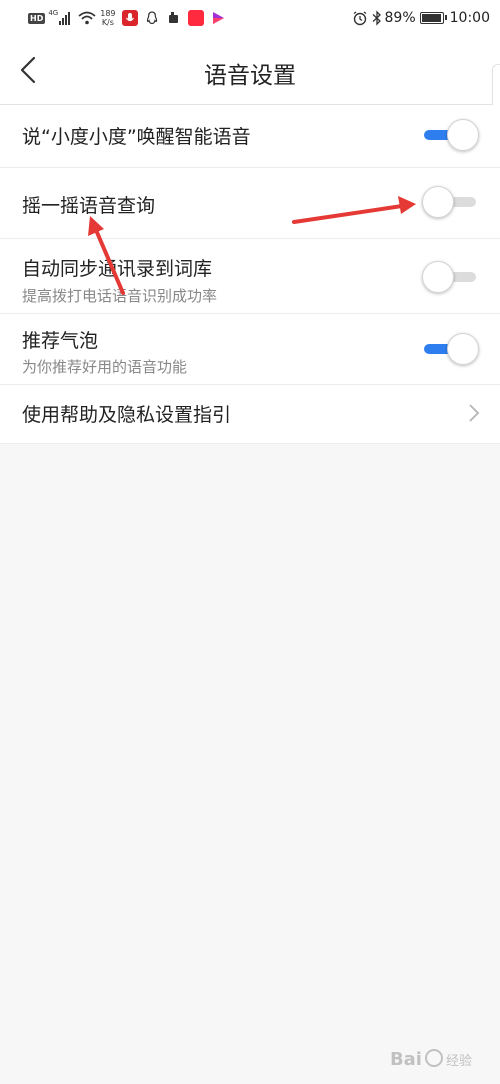  I want to click on status-left: HD 4G 189 K/s, so click(130, 18).